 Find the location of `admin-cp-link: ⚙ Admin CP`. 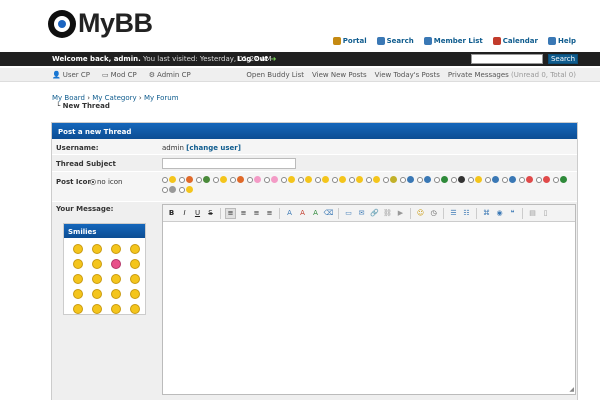

admin-cp-link: ⚙ Admin CP is located at coordinates (170, 75).